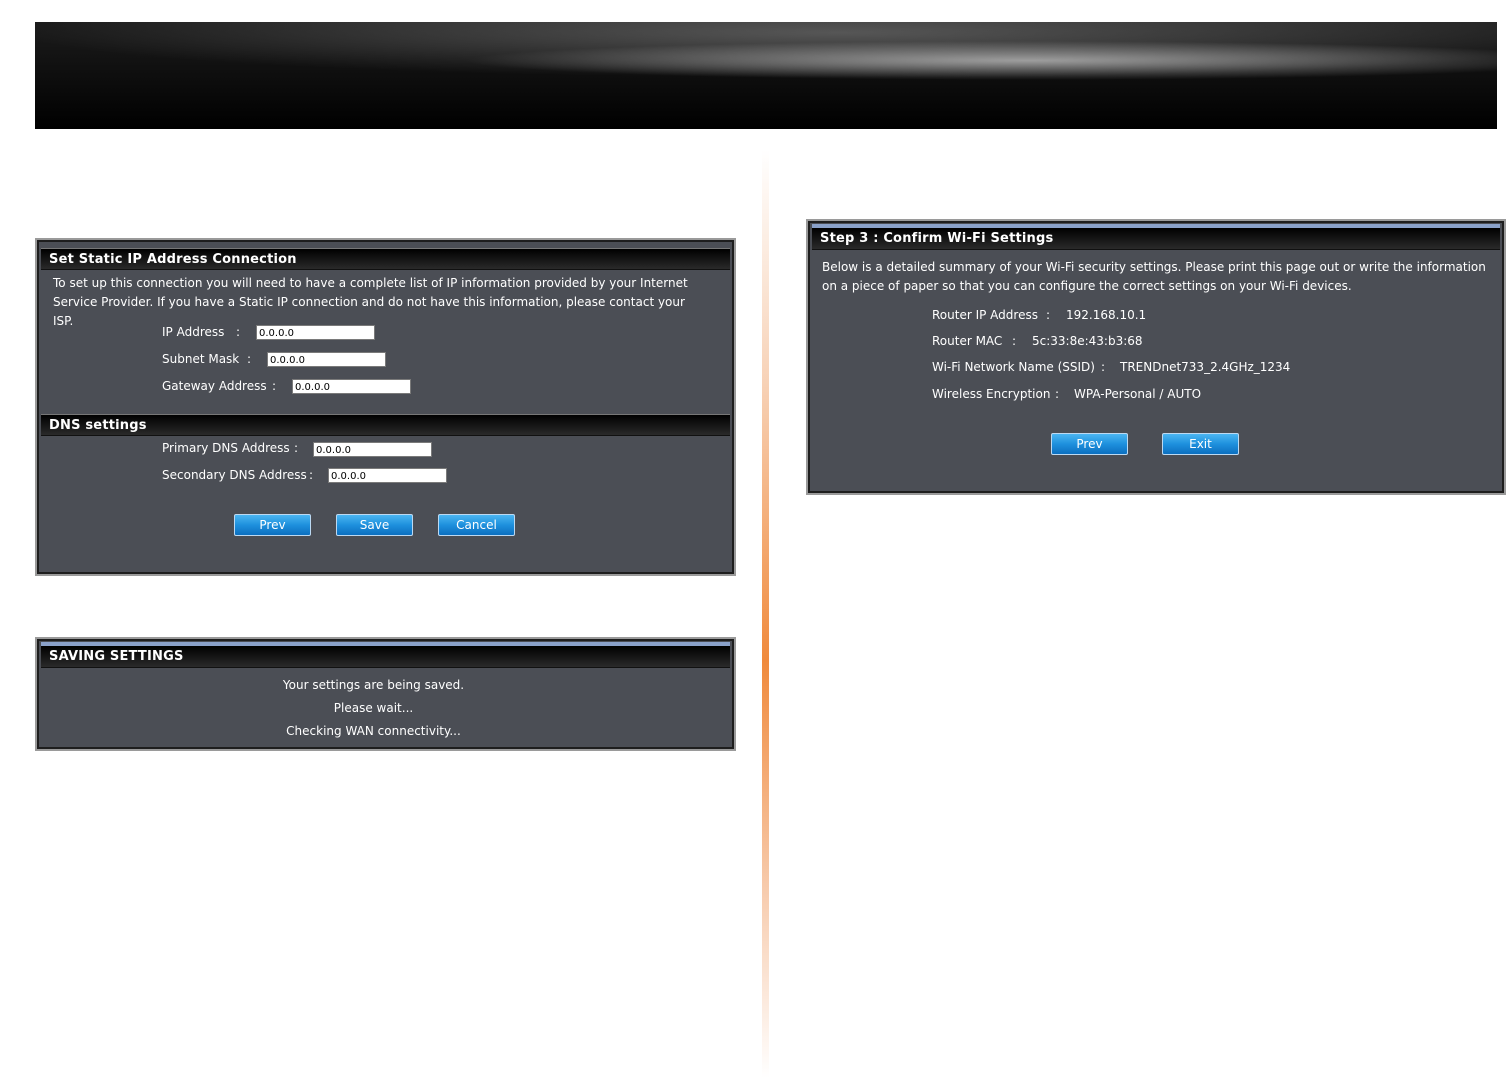 This screenshot has height=1078, width=1506. Describe the element at coordinates (1057, 394) in the screenshot. I see `encryption-colon: :` at that location.